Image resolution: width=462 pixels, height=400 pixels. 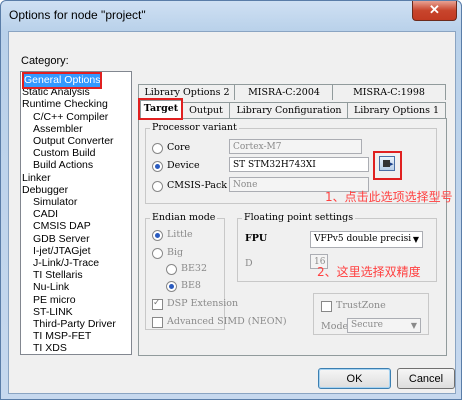 I want to click on core-radio, so click(x=157, y=148).